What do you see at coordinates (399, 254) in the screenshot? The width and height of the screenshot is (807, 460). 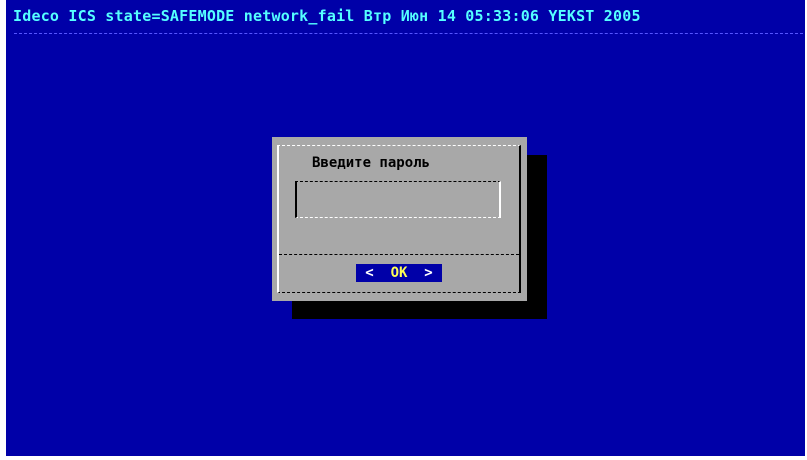 I see `dialog-divider` at bounding box center [399, 254].